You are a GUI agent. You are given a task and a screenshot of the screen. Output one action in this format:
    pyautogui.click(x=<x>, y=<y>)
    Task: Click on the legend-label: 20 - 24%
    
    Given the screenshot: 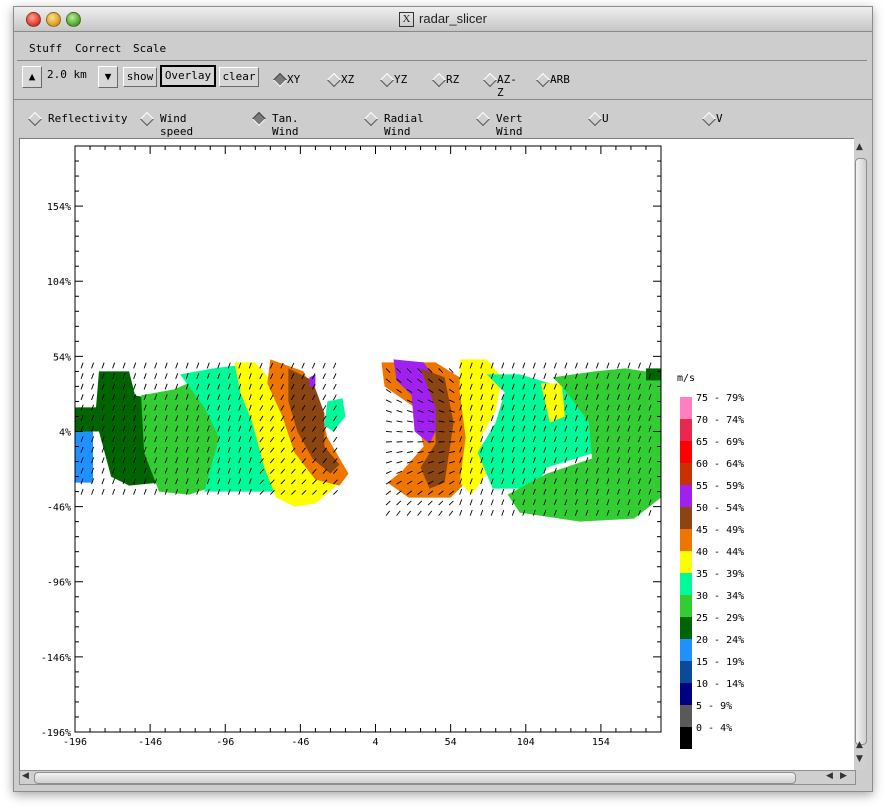 What is the action you would take?
    pyautogui.click(x=720, y=640)
    